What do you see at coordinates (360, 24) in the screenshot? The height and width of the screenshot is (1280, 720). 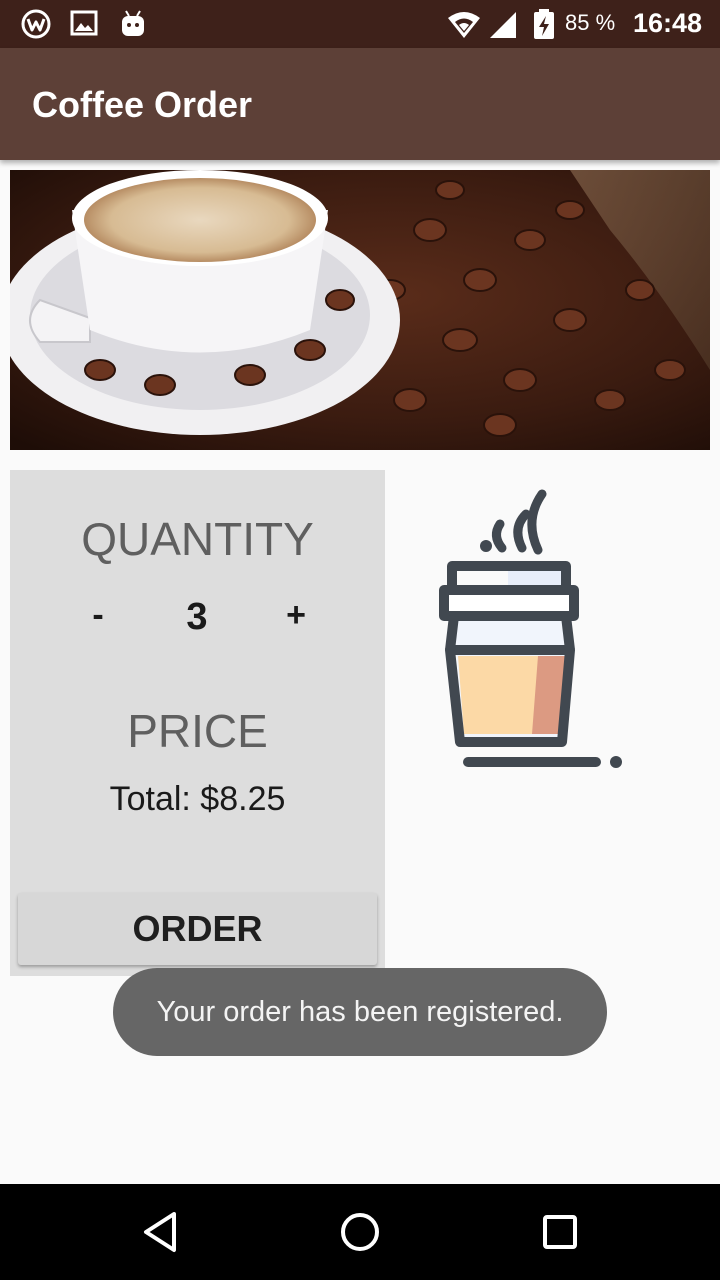 I see `status-bar: 85 % 16:48` at bounding box center [360, 24].